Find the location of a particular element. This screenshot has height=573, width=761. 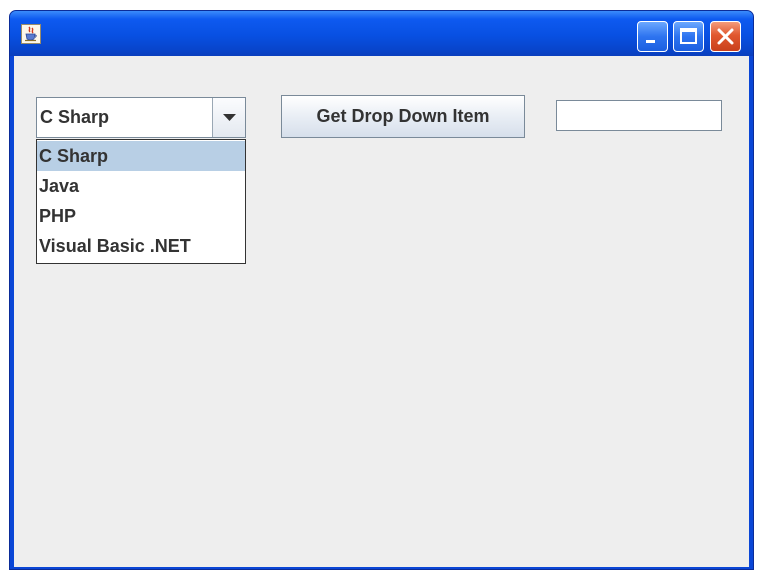

close-button is located at coordinates (725, 36).